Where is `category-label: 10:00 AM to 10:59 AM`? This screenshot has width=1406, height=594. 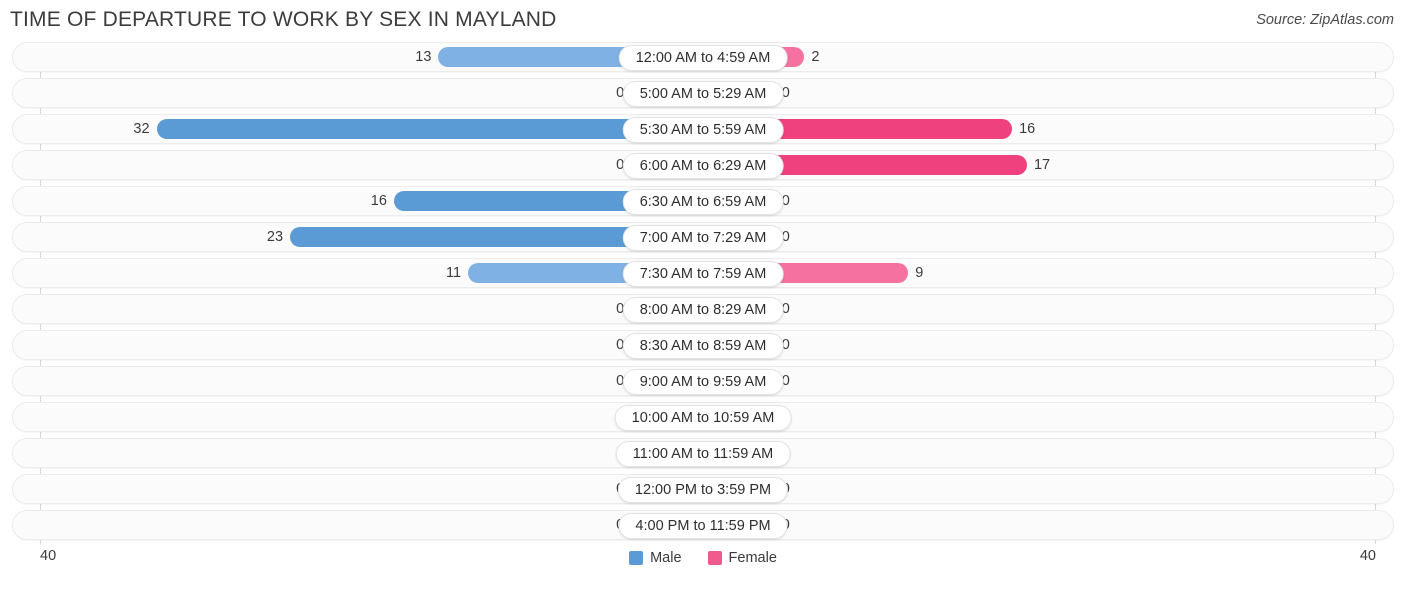
category-label: 10:00 AM to 10:59 AM is located at coordinates (703, 418).